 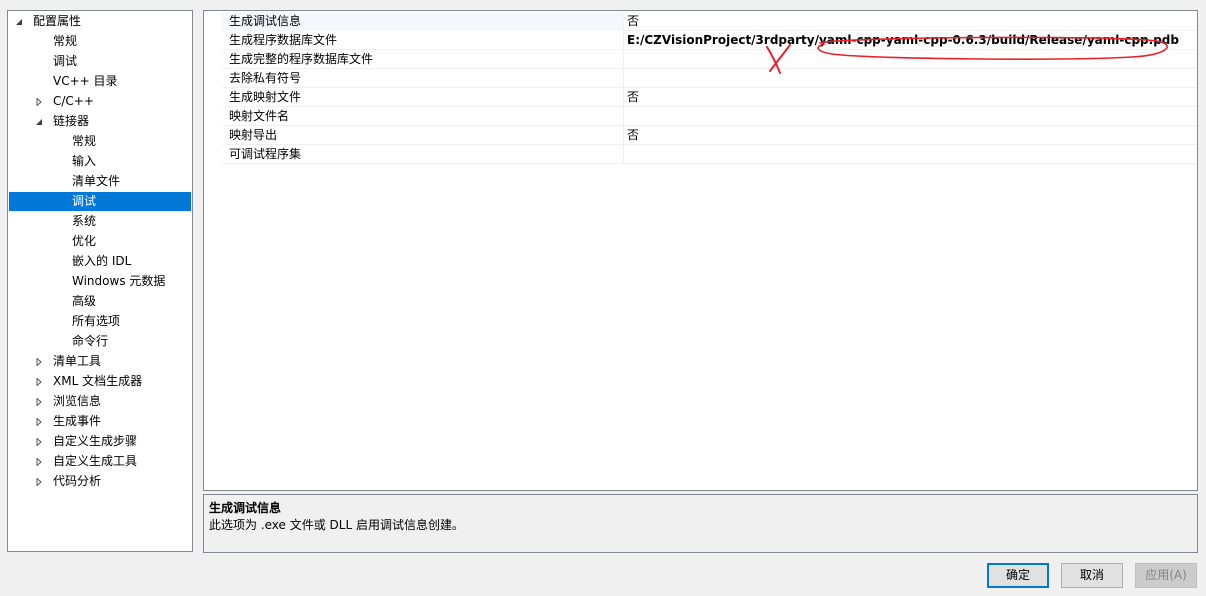 I want to click on property-row: 生成映射文件否, so click(x=700, y=97).